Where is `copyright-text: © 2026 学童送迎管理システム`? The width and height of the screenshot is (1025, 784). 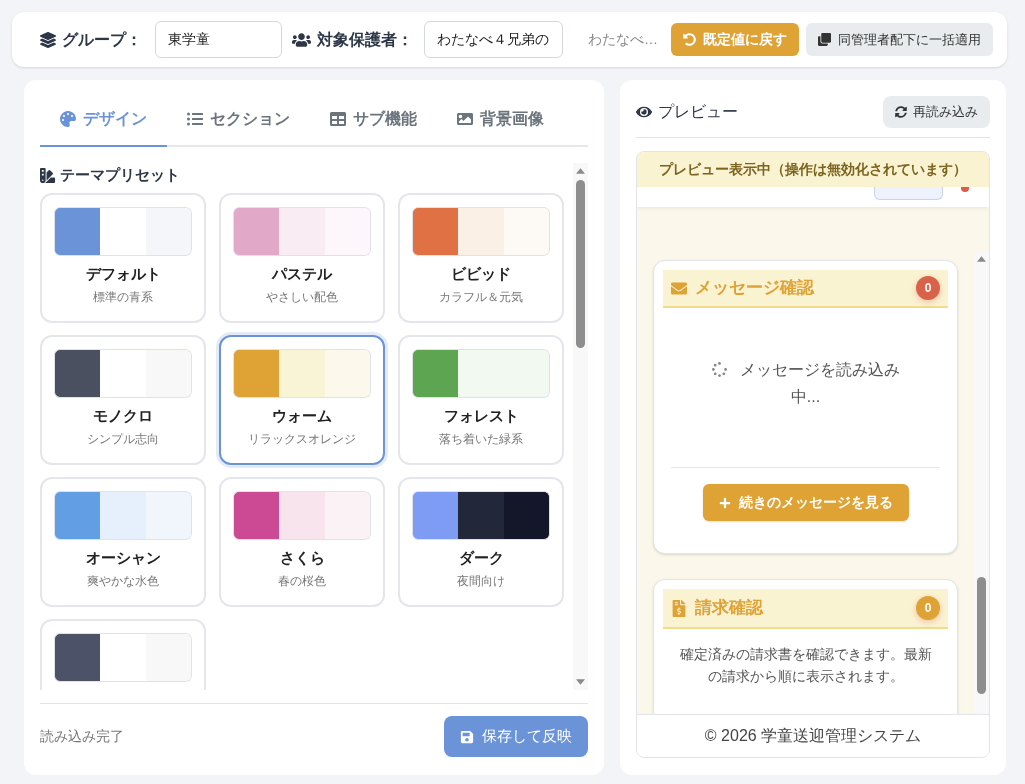
copyright-text: © 2026 学童送迎管理システム is located at coordinates (813, 736).